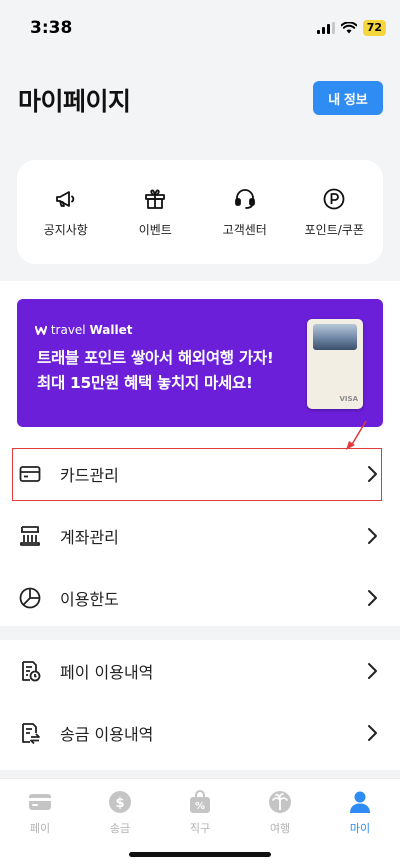  What do you see at coordinates (280, 828) in the screenshot?
I see `nav-label: 여행` at bounding box center [280, 828].